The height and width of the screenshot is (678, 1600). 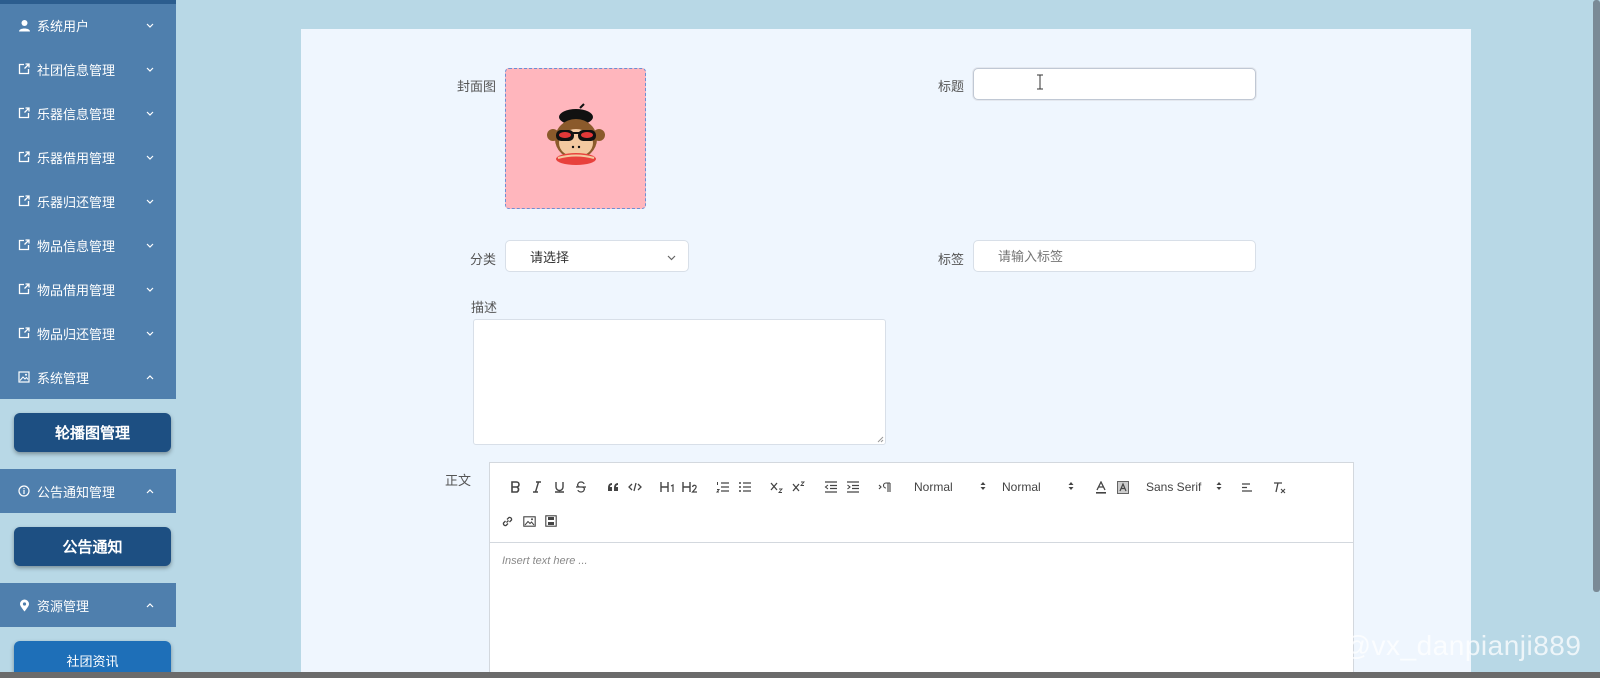 I want to click on description-textarea, so click(x=679, y=382).